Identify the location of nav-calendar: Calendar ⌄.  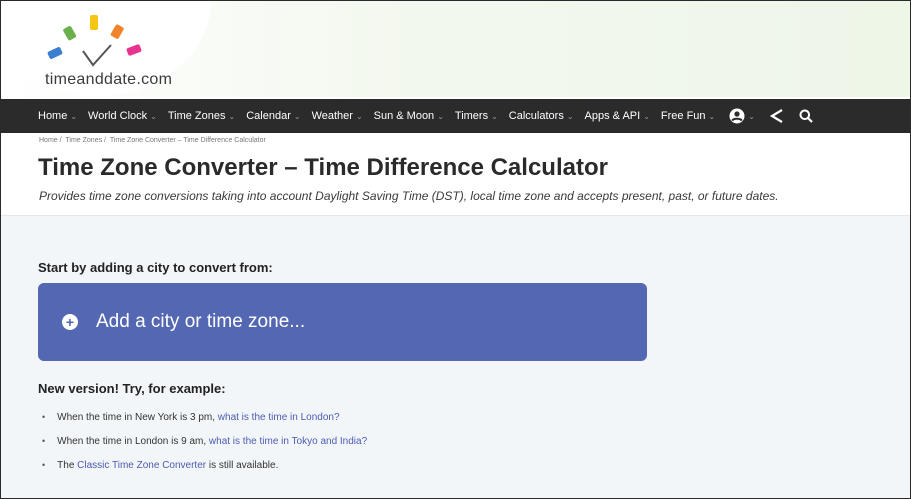
(273, 116).